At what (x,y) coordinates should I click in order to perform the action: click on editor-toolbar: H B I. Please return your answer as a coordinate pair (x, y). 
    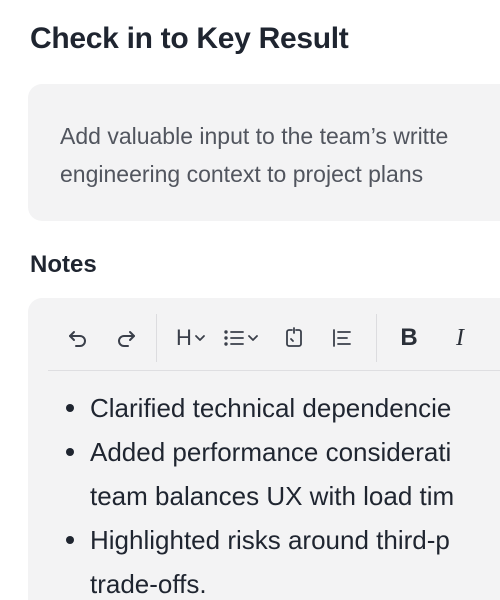
    Looking at the image, I should click on (274, 338).